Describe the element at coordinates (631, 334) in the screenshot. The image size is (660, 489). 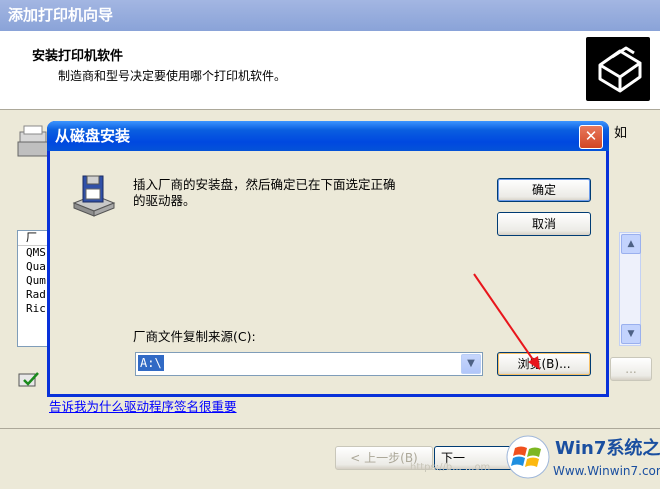
I see `scroll-down-icon: ▼` at that location.